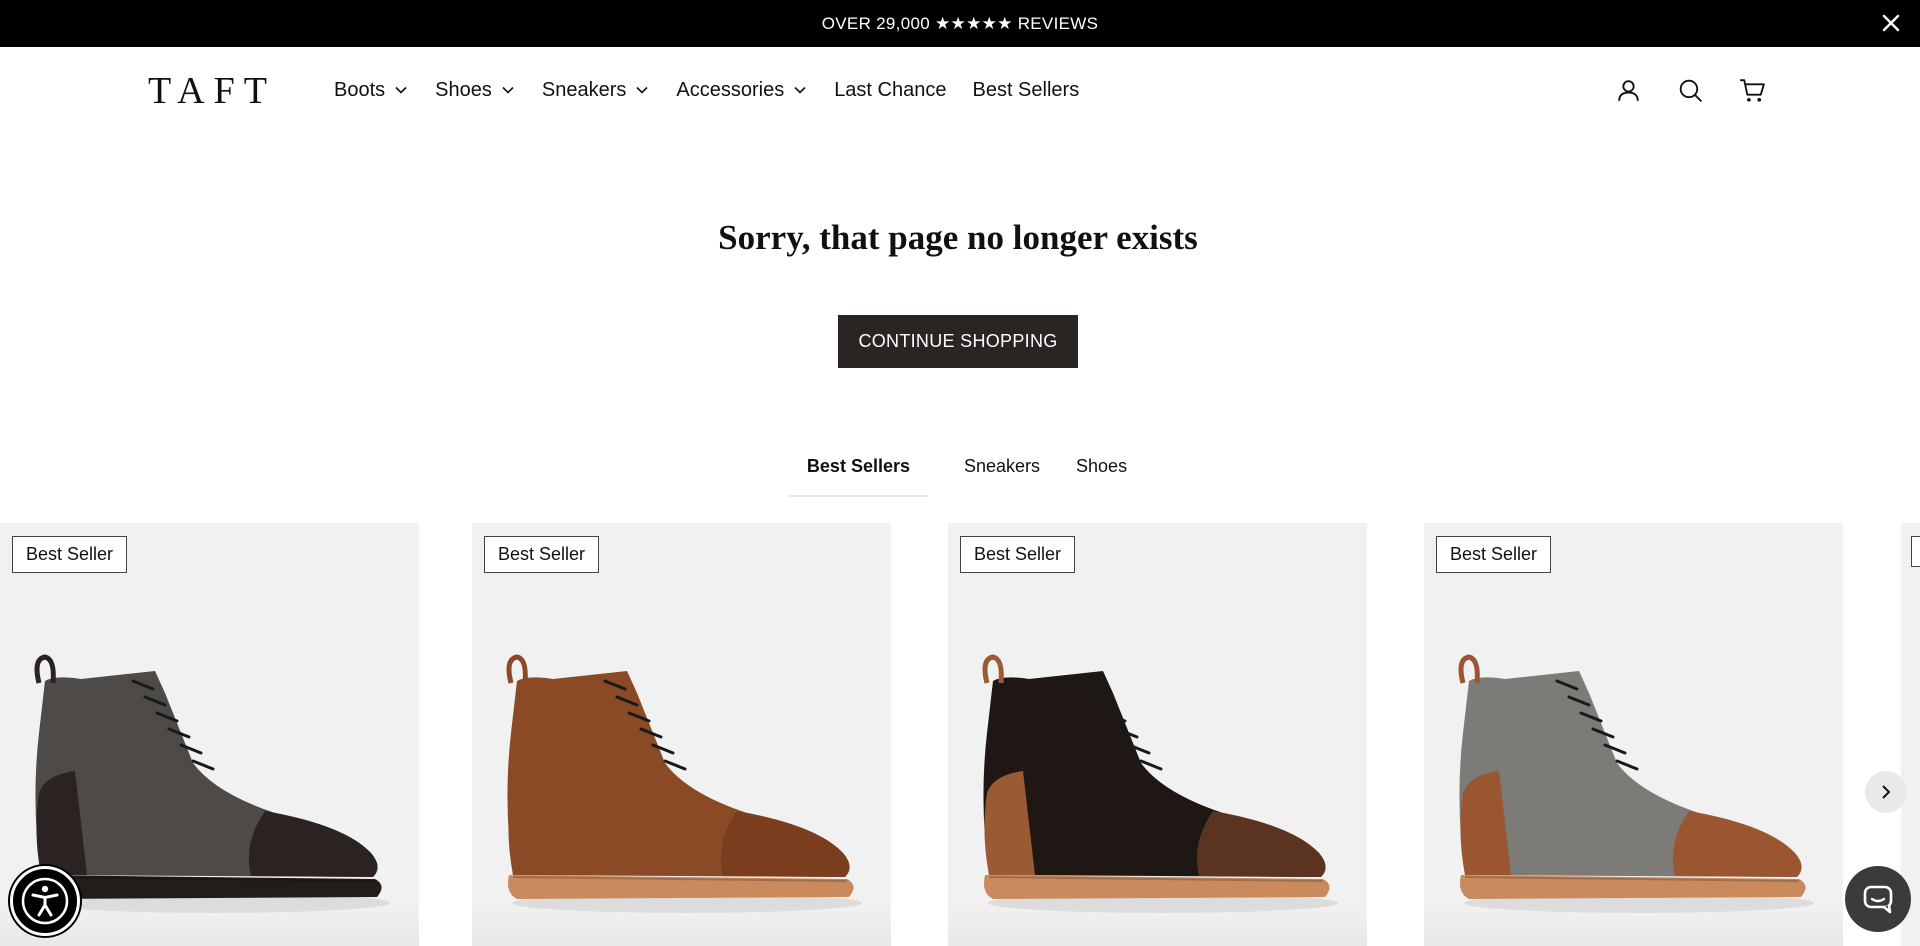 The image size is (1920, 946). Describe the element at coordinates (958, 474) in the screenshot. I see `product-tabs: Best Sellers Sneakers Shoes` at that location.